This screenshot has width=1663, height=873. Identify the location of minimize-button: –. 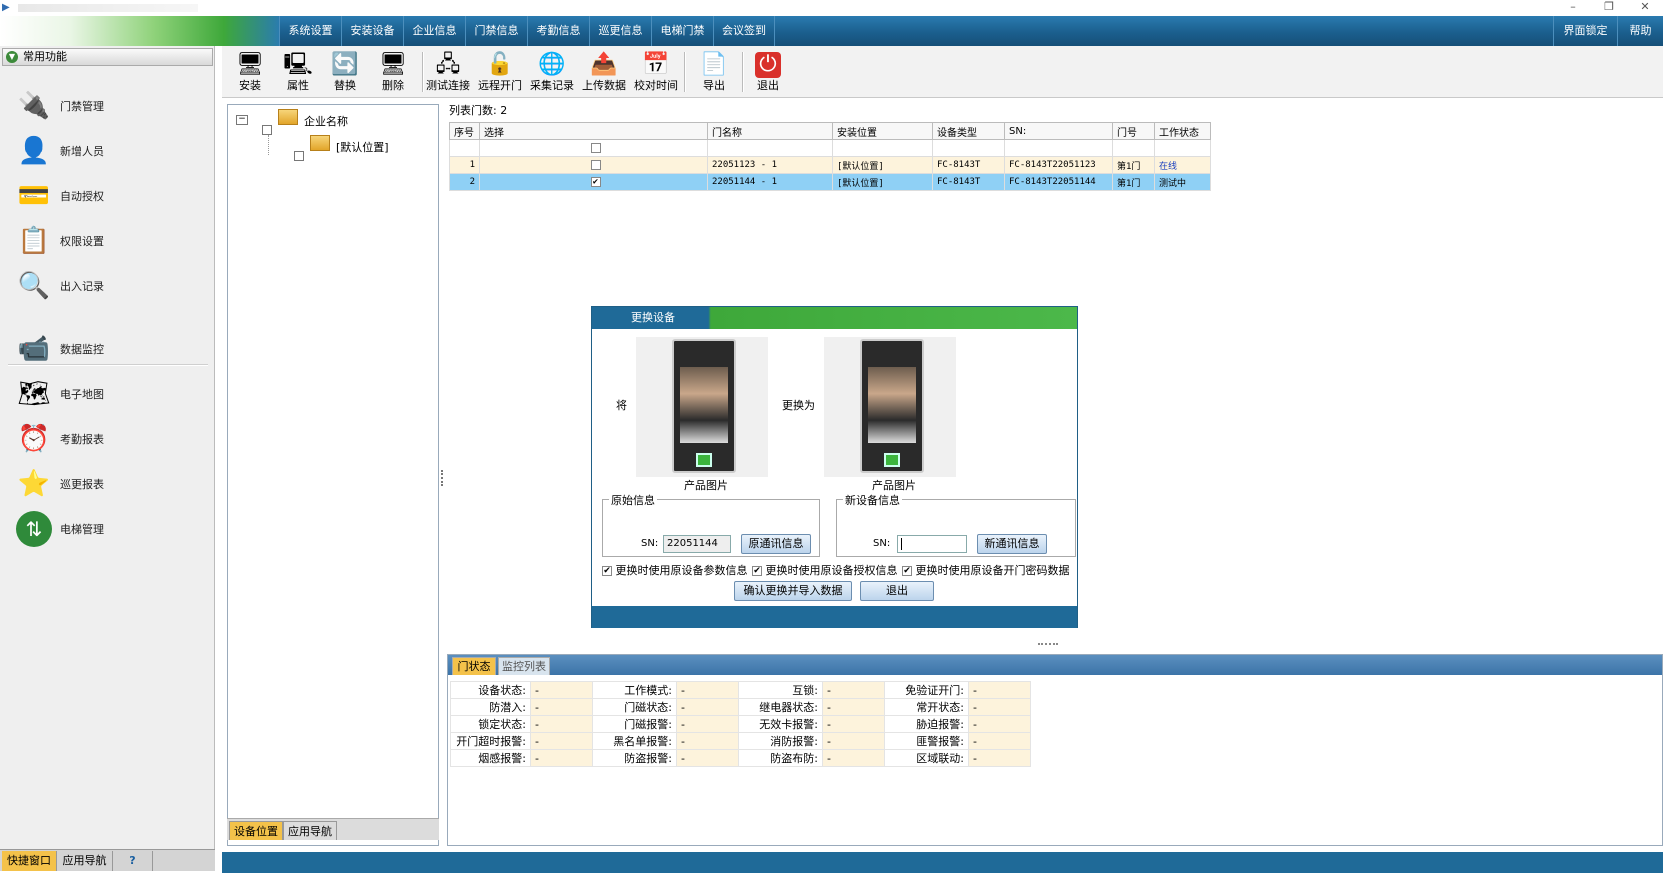
(1573, 8).